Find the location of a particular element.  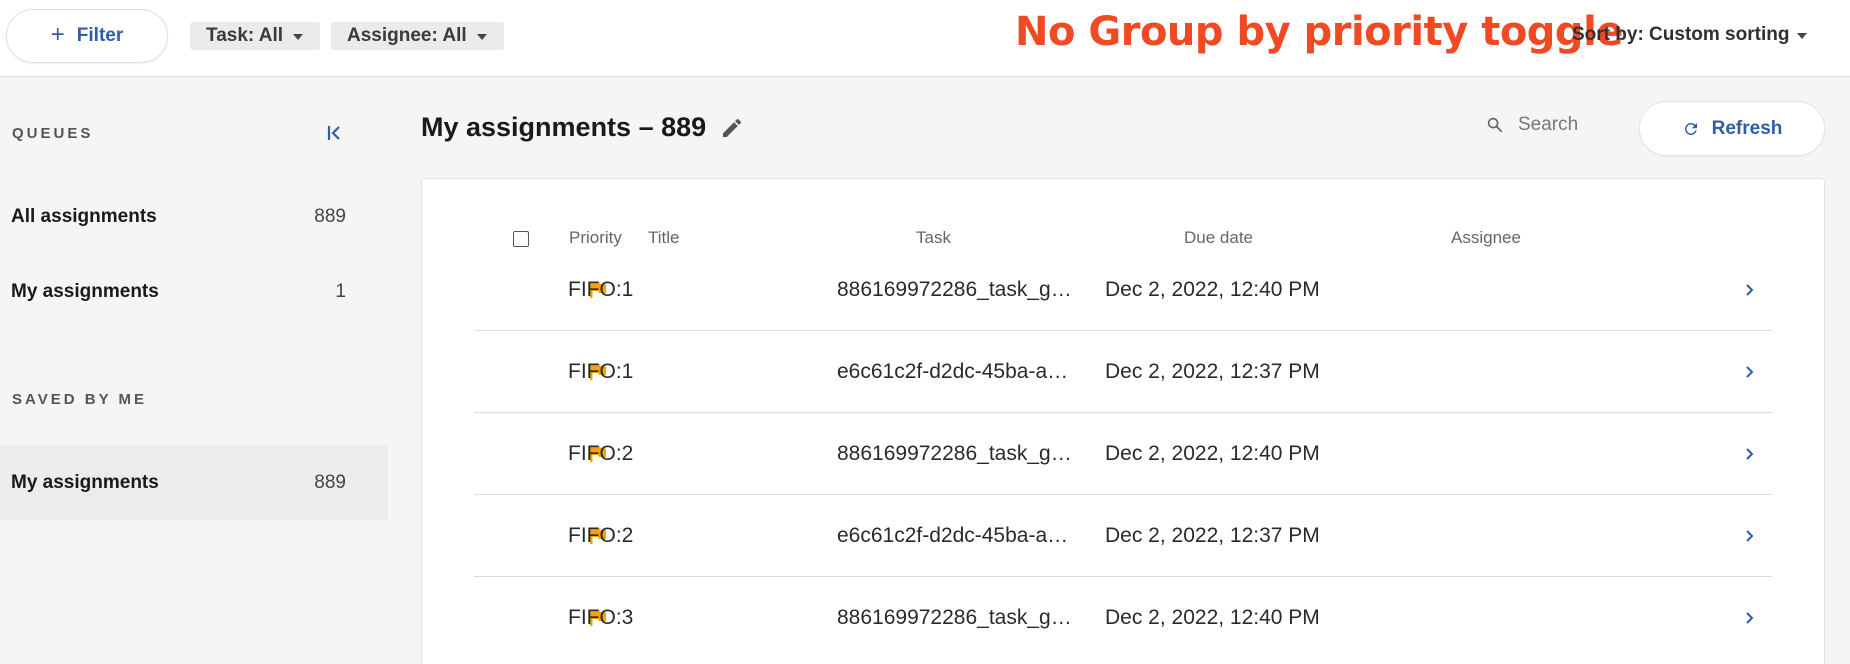

plus-icon: + is located at coordinates (57, 34).